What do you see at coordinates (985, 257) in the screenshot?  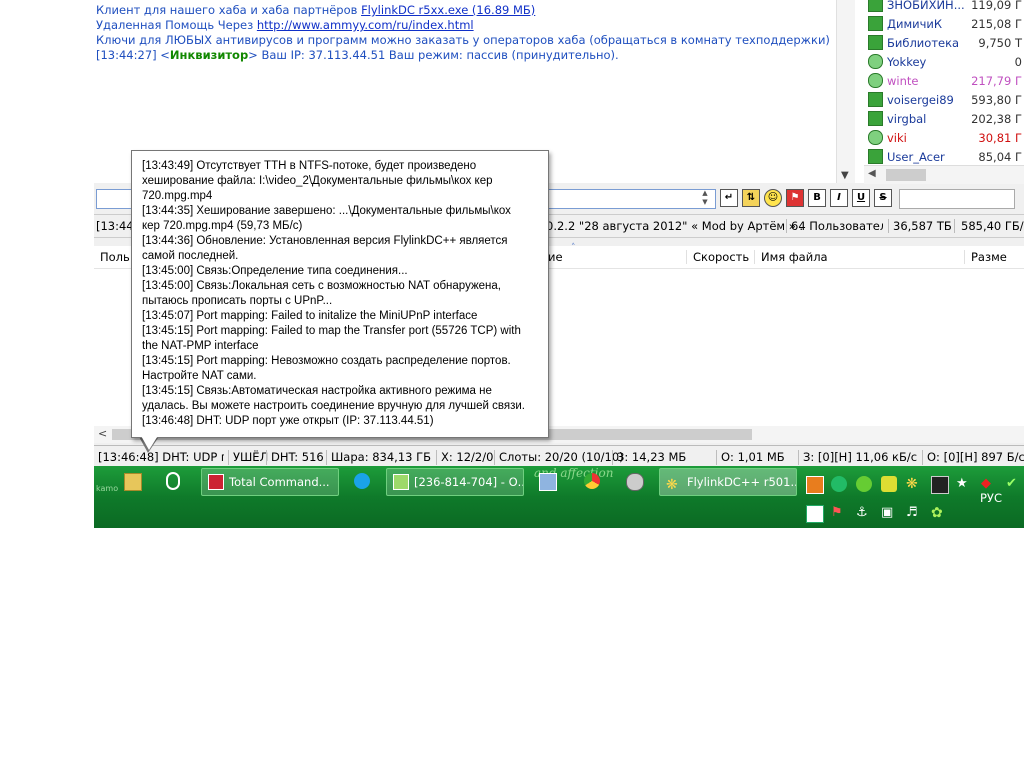 I see `col-size: Разме` at bounding box center [985, 257].